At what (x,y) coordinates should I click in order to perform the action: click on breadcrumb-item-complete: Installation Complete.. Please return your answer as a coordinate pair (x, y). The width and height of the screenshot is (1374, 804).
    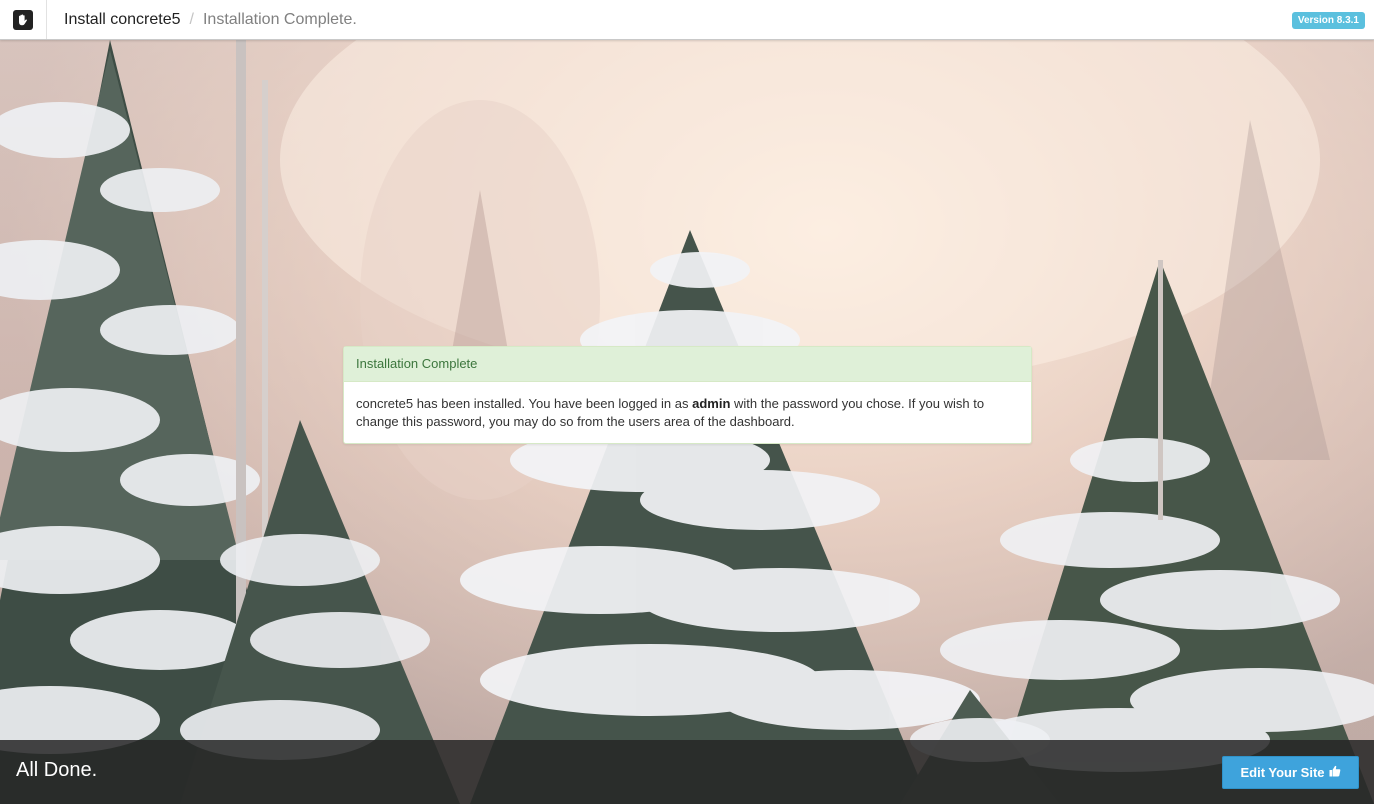
    Looking at the image, I should click on (279, 19).